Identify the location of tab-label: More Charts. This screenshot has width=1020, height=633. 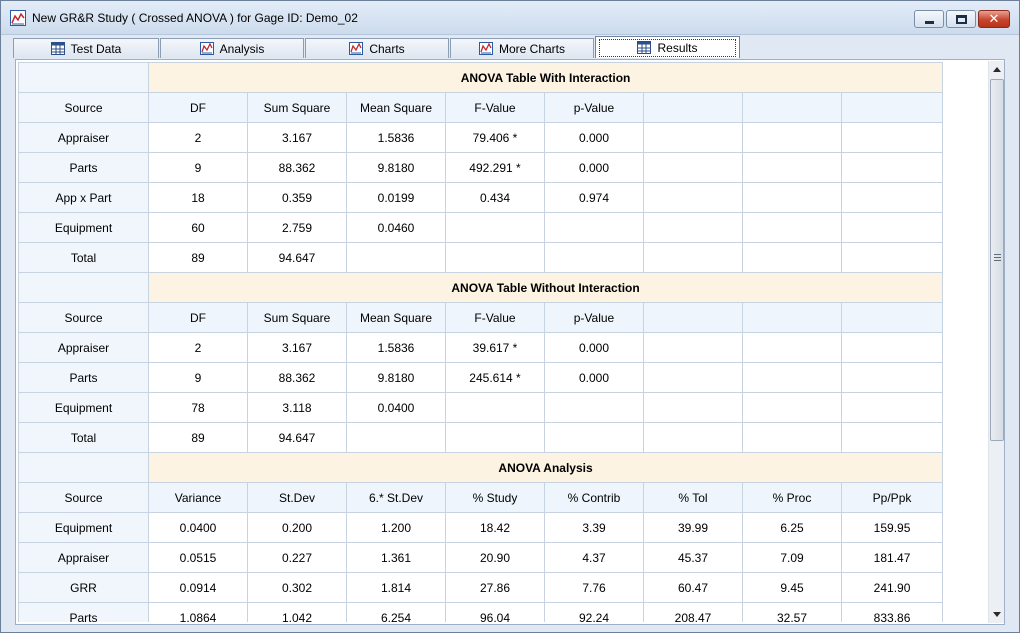
(532, 49).